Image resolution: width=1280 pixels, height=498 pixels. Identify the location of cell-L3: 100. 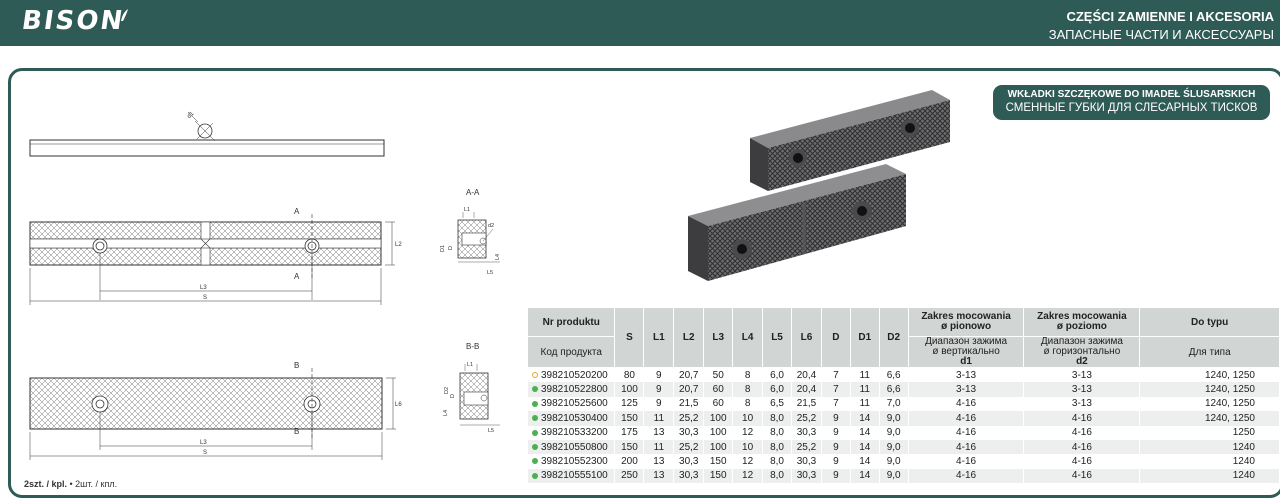
(718, 432).